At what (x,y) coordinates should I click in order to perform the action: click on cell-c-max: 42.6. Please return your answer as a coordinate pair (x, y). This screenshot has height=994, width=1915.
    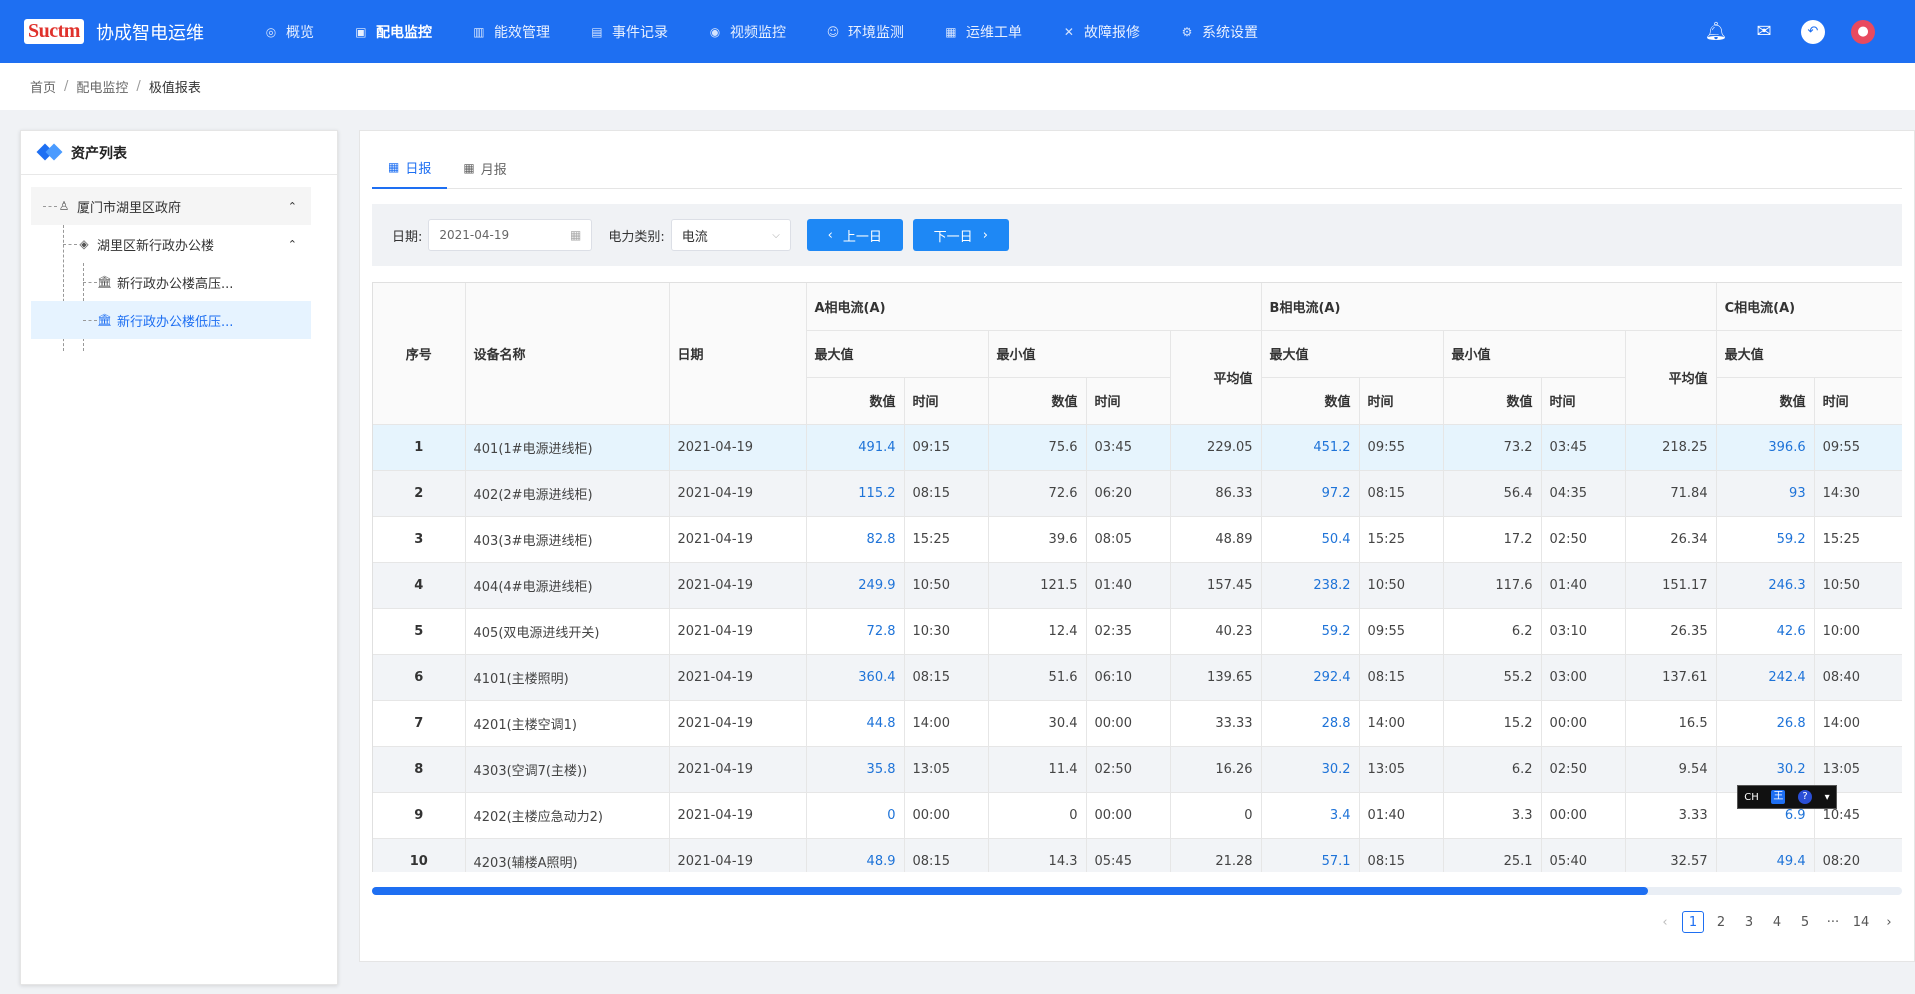
    Looking at the image, I should click on (1765, 631).